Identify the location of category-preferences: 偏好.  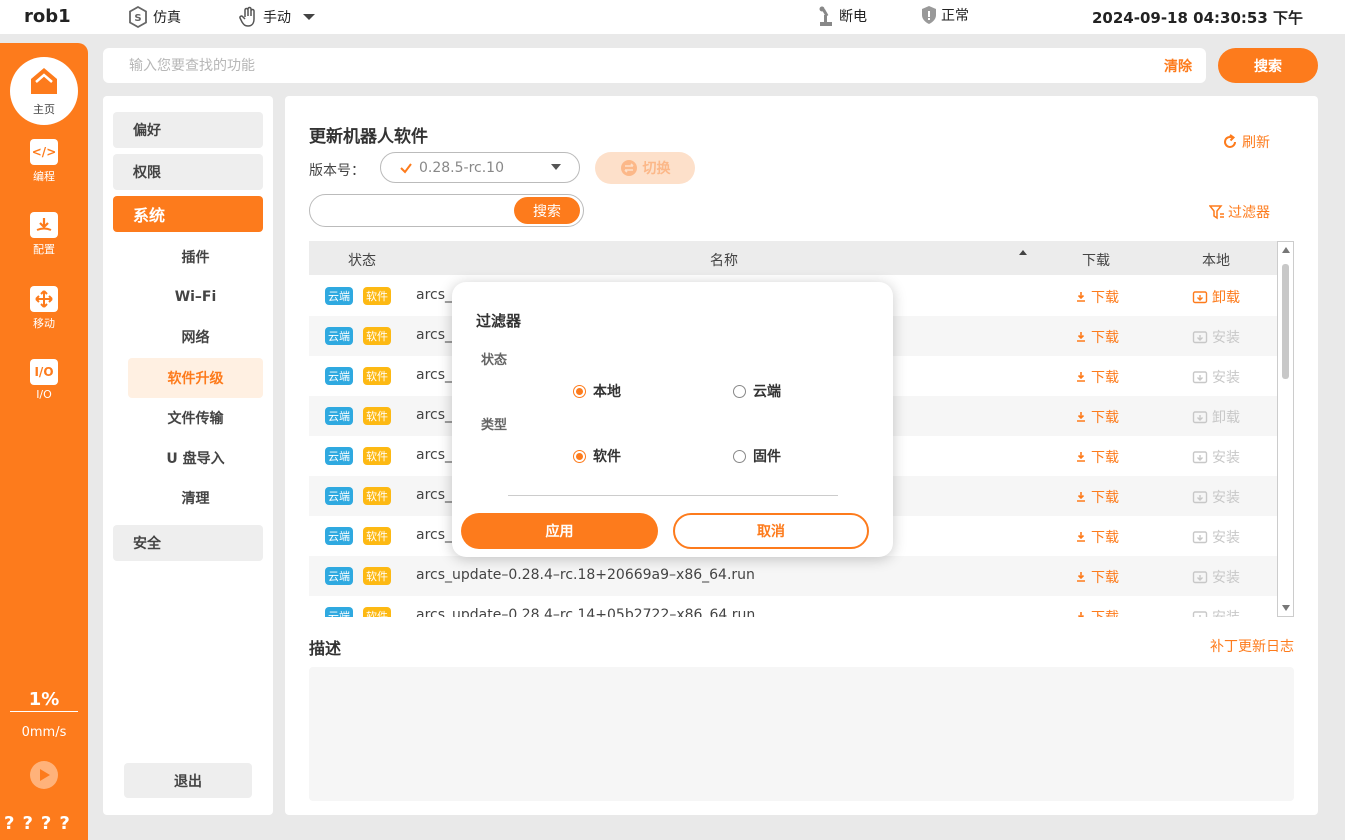
(188, 130).